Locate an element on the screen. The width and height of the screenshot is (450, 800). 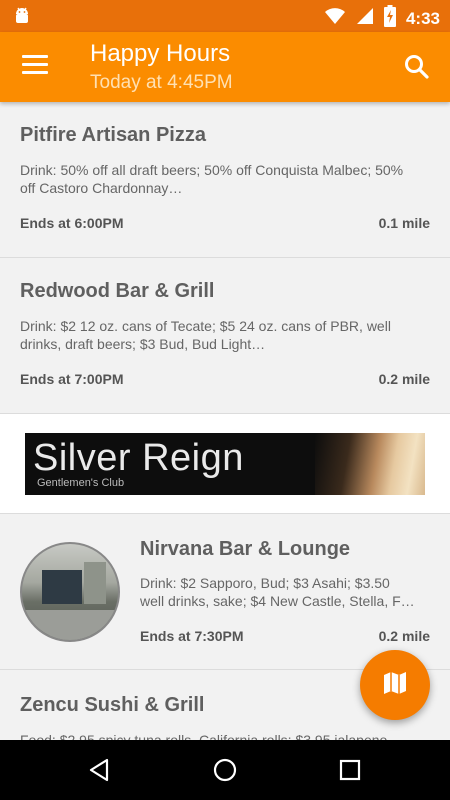
back-icon is located at coordinates (100, 770).